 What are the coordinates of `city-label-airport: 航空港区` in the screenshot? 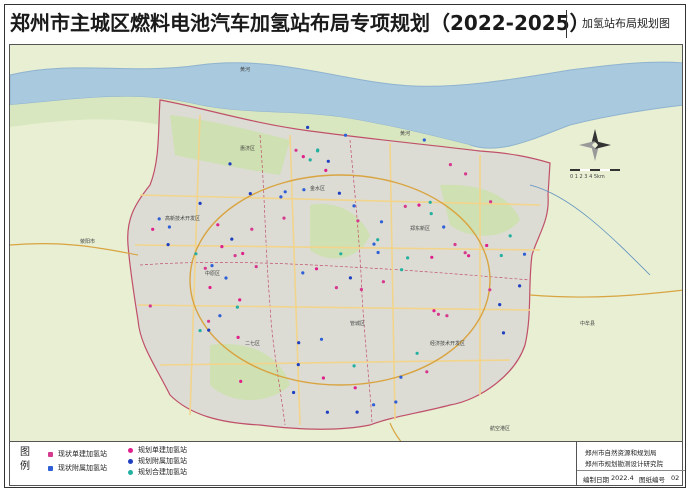 It's located at (500, 428).